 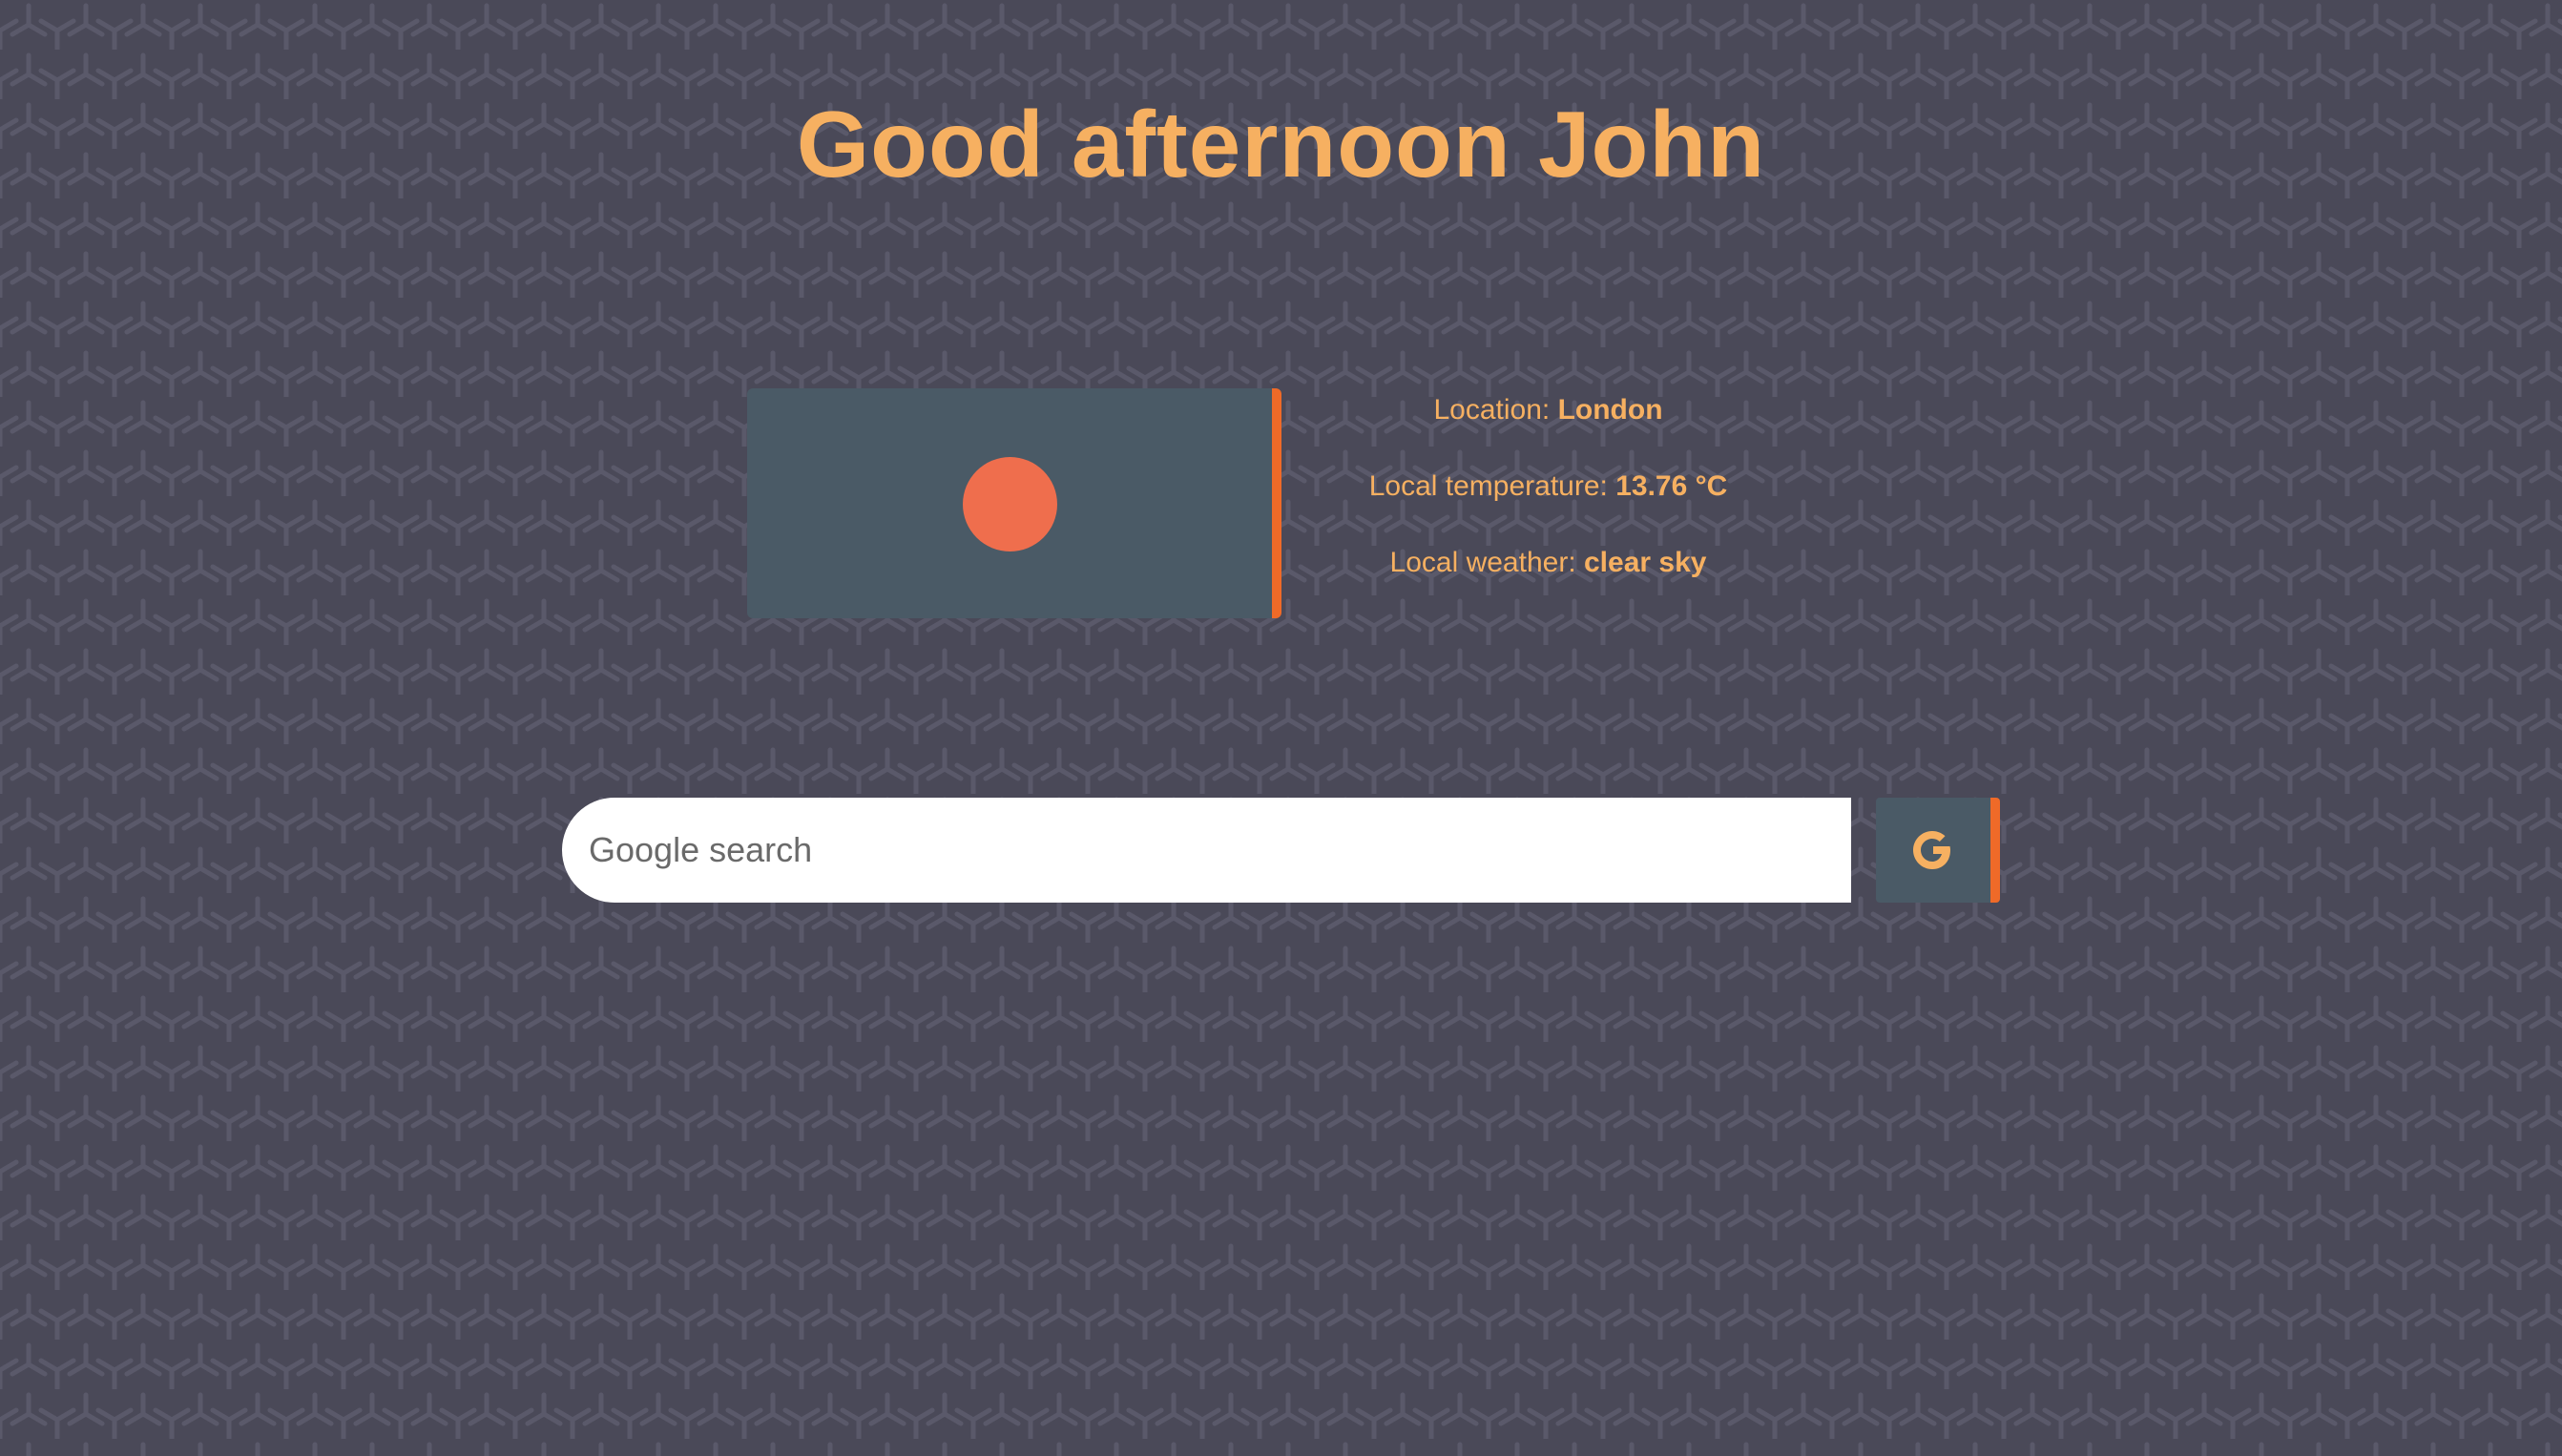 What do you see at coordinates (1671, 486) in the screenshot?
I see `temperature-value: 13.76 °C` at bounding box center [1671, 486].